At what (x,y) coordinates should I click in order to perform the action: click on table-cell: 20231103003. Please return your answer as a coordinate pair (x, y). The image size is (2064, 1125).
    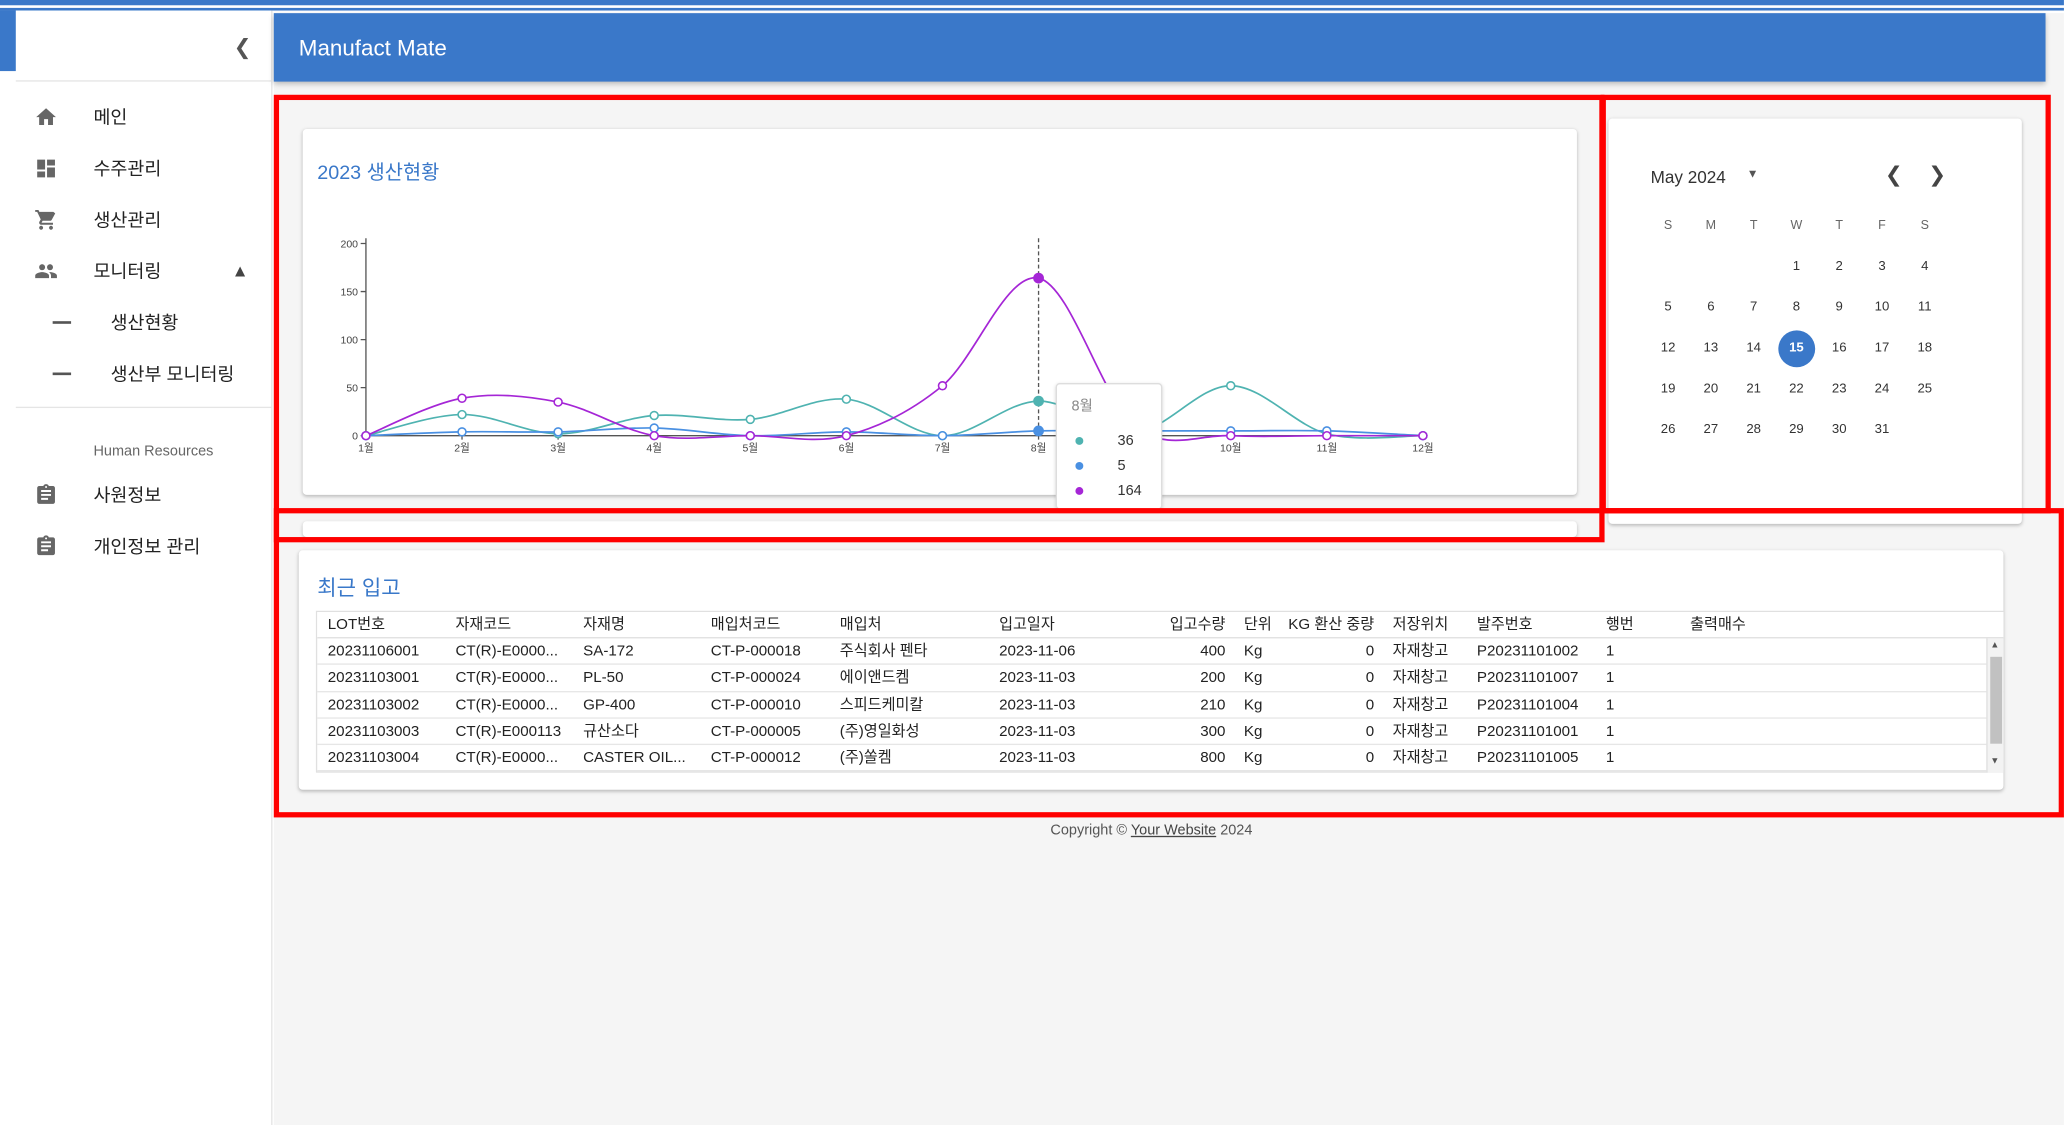
    Looking at the image, I should click on (373, 731).